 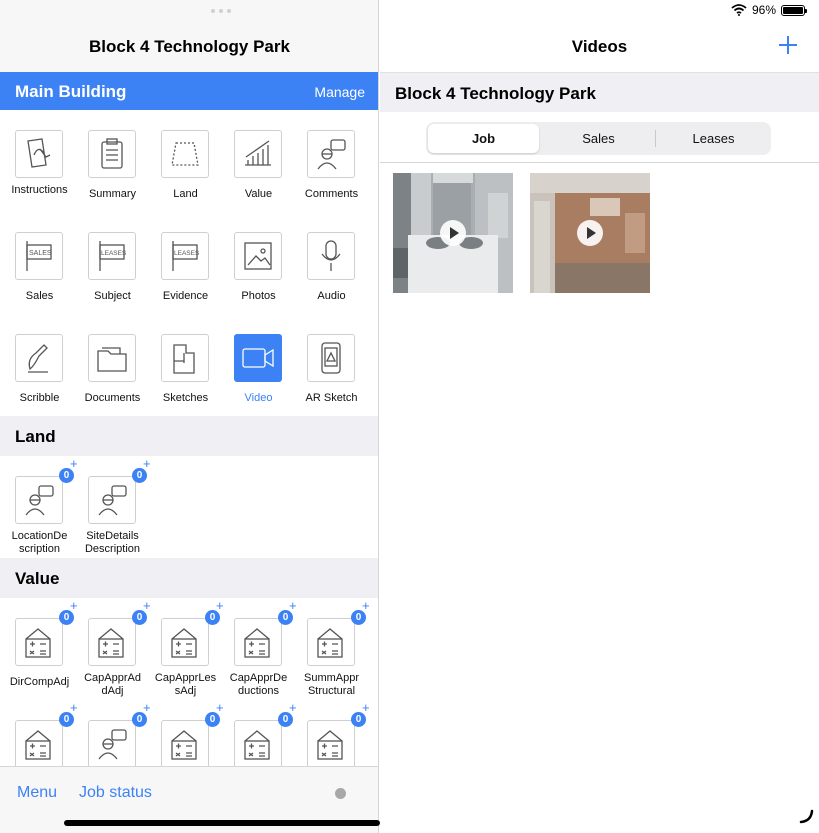 I want to click on segment-divider, so click(x=655, y=138).